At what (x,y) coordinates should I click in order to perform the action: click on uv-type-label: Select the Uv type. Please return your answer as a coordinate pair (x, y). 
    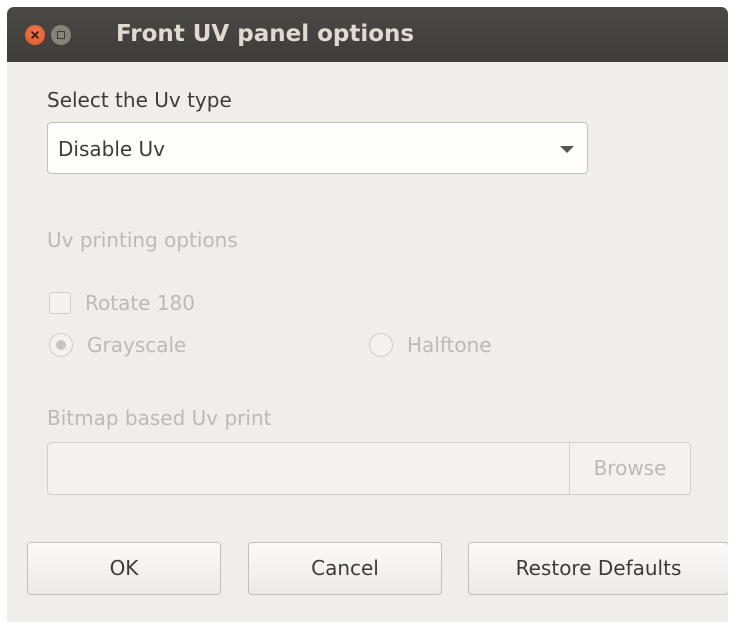
    Looking at the image, I should click on (139, 100).